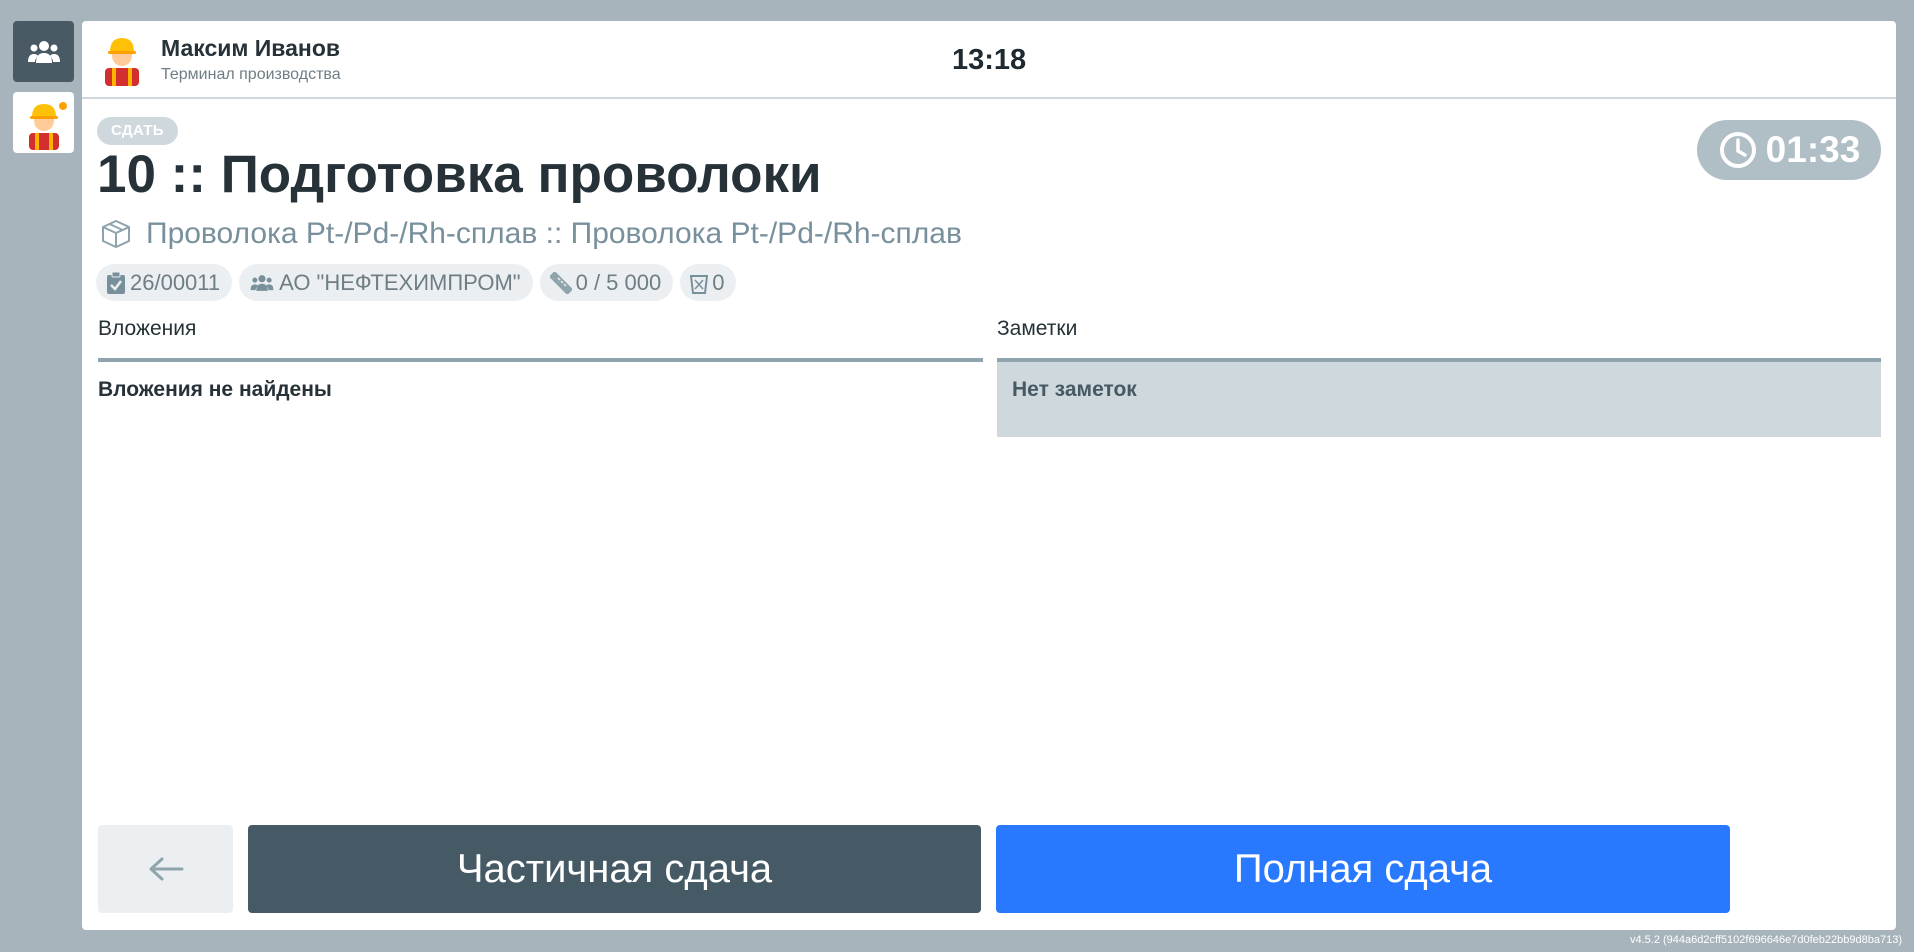  Describe the element at coordinates (1439, 399) in the screenshot. I see `notes-box: Нет заметок` at that location.